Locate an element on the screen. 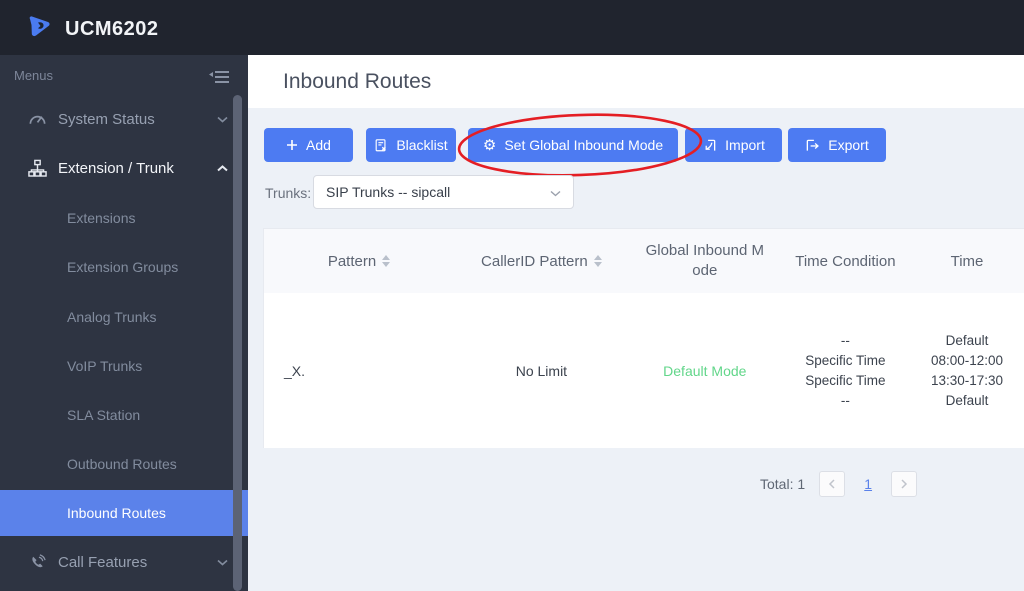 The height and width of the screenshot is (591, 1024). trunks-select-value: SIP Trunks -- sipcall is located at coordinates (388, 192).